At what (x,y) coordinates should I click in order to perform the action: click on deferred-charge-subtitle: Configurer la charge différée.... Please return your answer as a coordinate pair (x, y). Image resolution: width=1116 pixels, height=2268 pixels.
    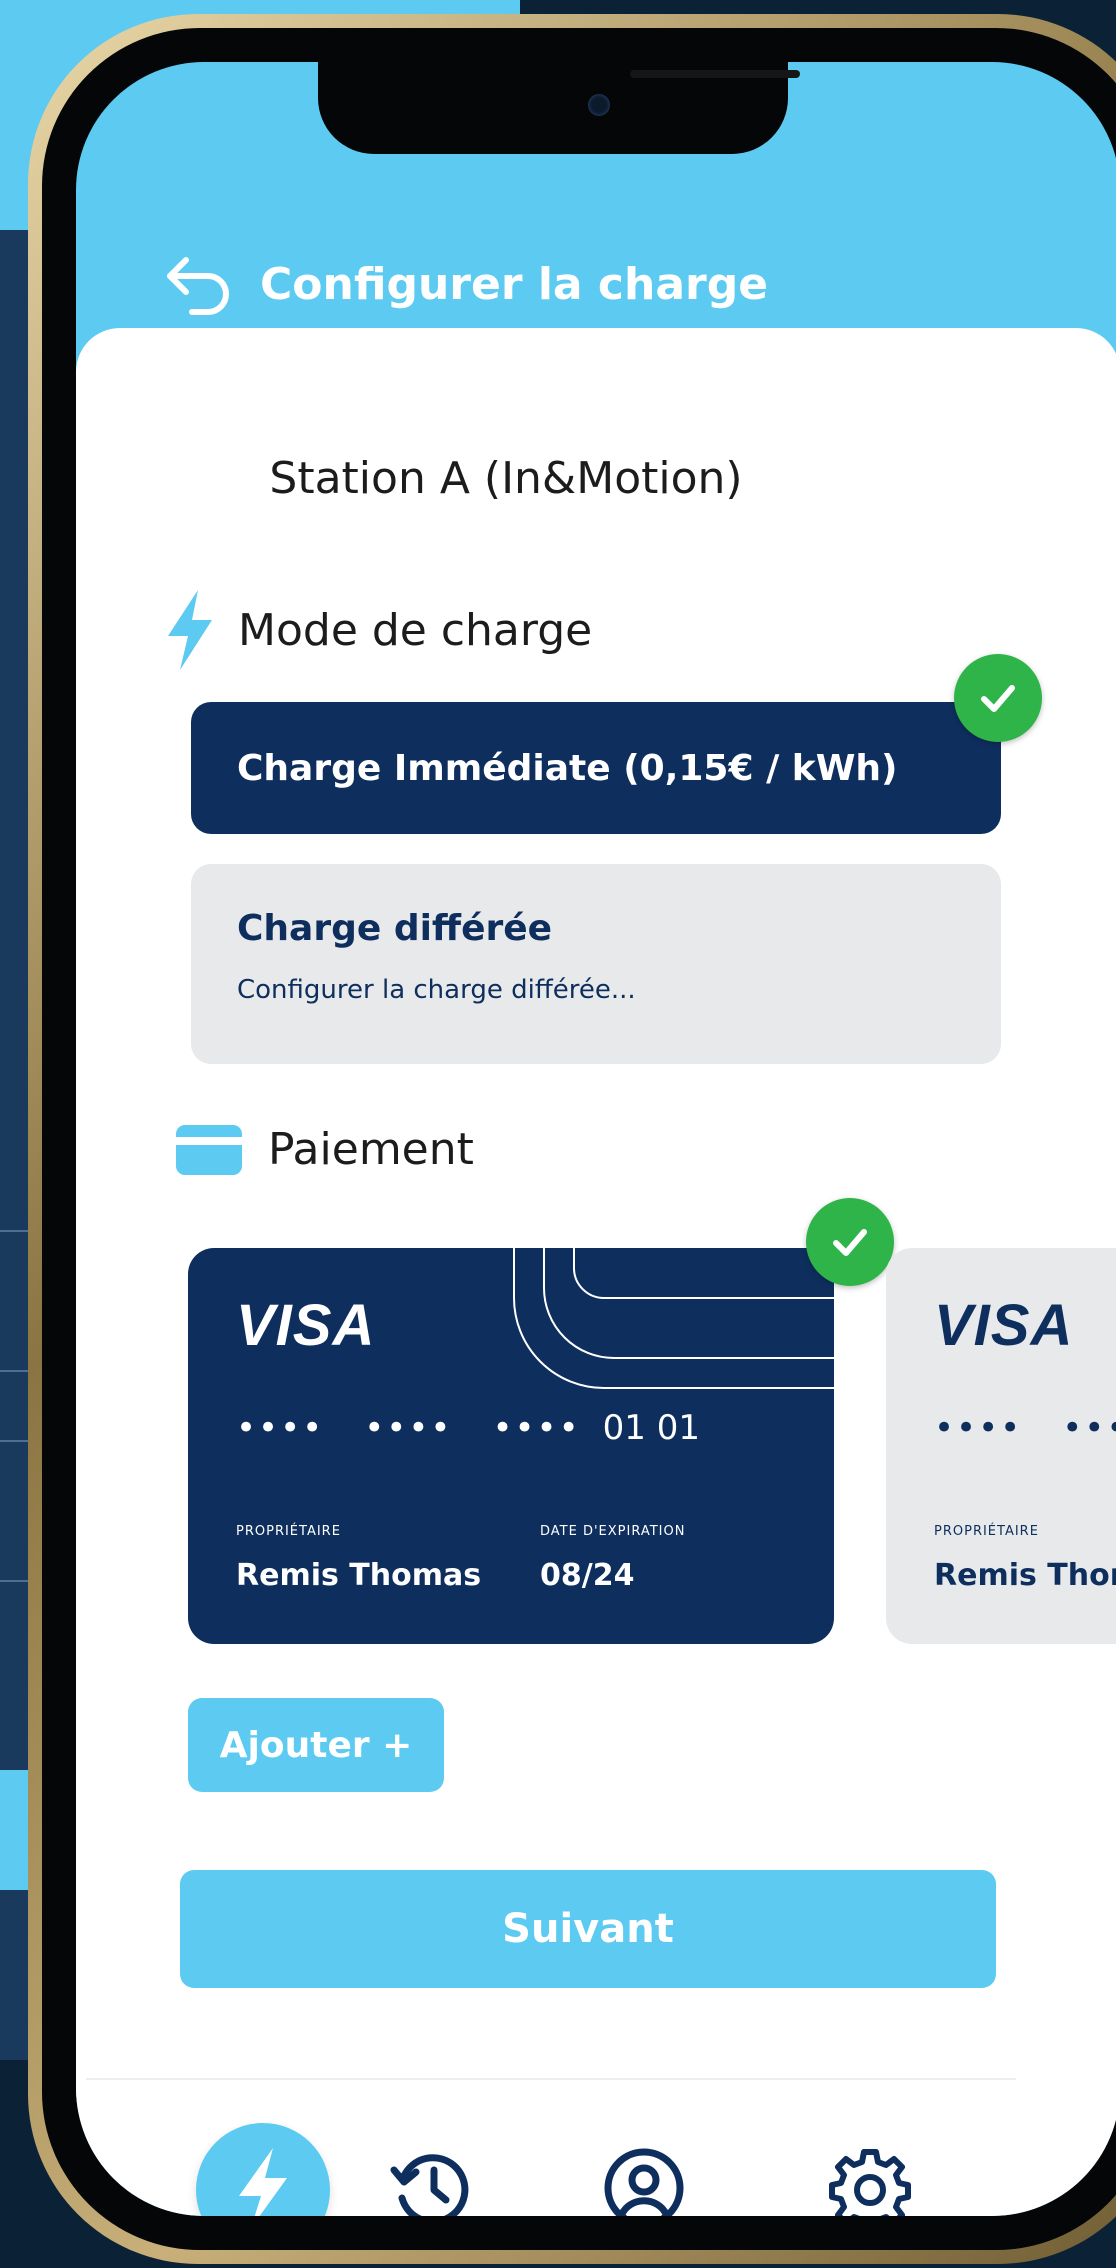
    Looking at the image, I should click on (436, 990).